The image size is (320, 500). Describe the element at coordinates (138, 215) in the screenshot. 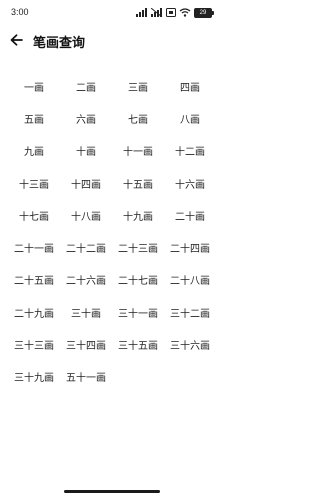

I see `stroke-count-item: 十九画` at that location.